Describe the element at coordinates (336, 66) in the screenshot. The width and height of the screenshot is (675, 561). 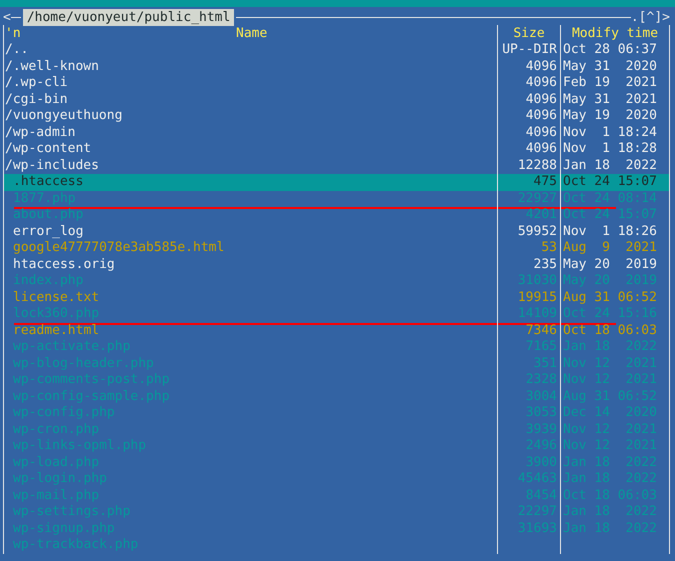
I see `file-row: /.well-known 4096 May 31 2020` at that location.